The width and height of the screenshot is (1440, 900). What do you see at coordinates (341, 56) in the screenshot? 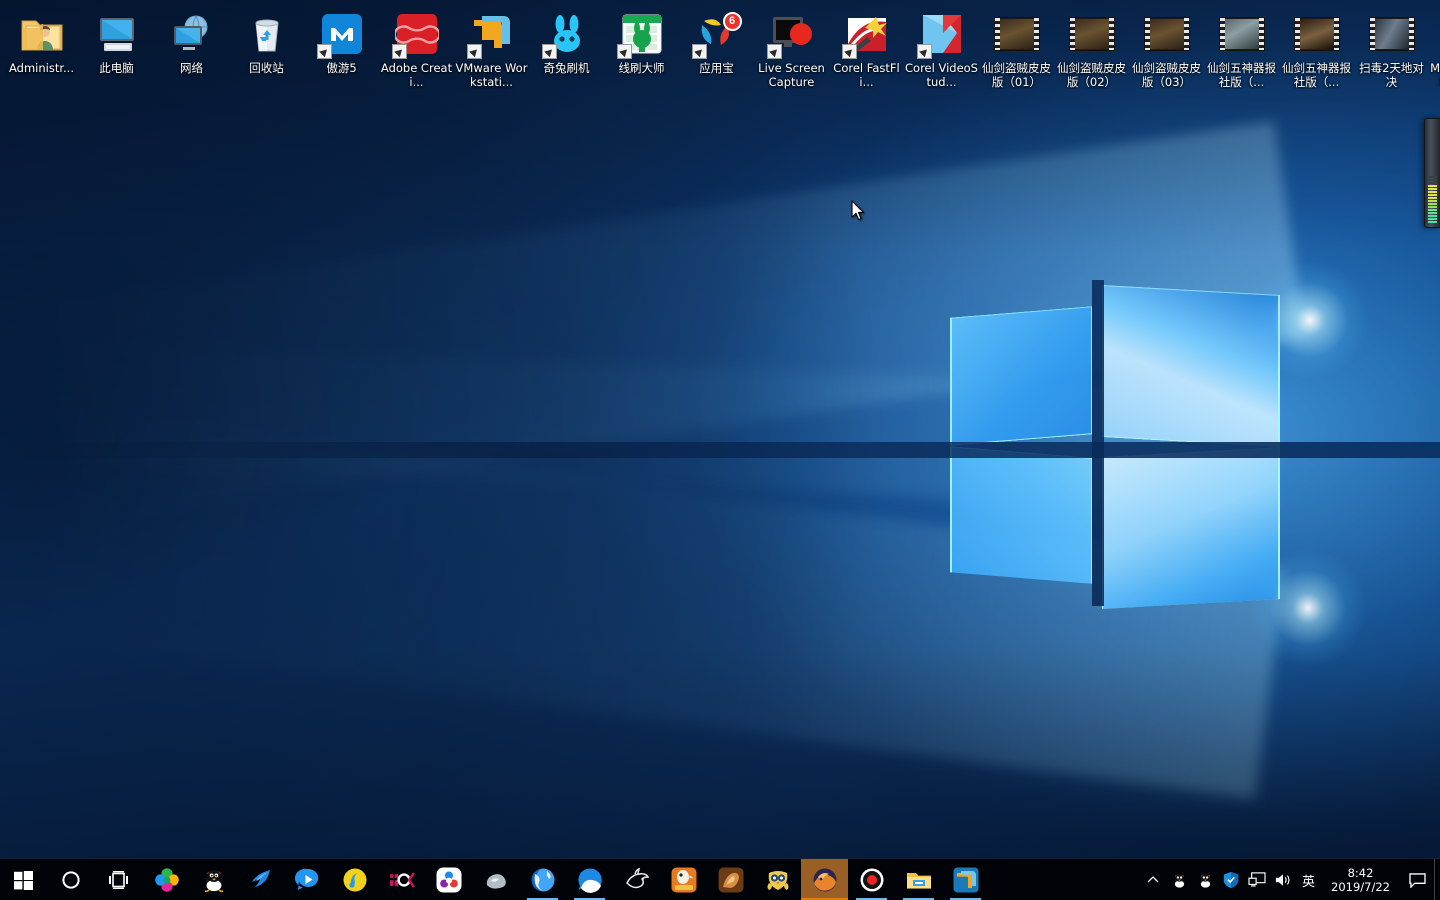
I see `desktop-icon-maxthon: 傲游5` at bounding box center [341, 56].